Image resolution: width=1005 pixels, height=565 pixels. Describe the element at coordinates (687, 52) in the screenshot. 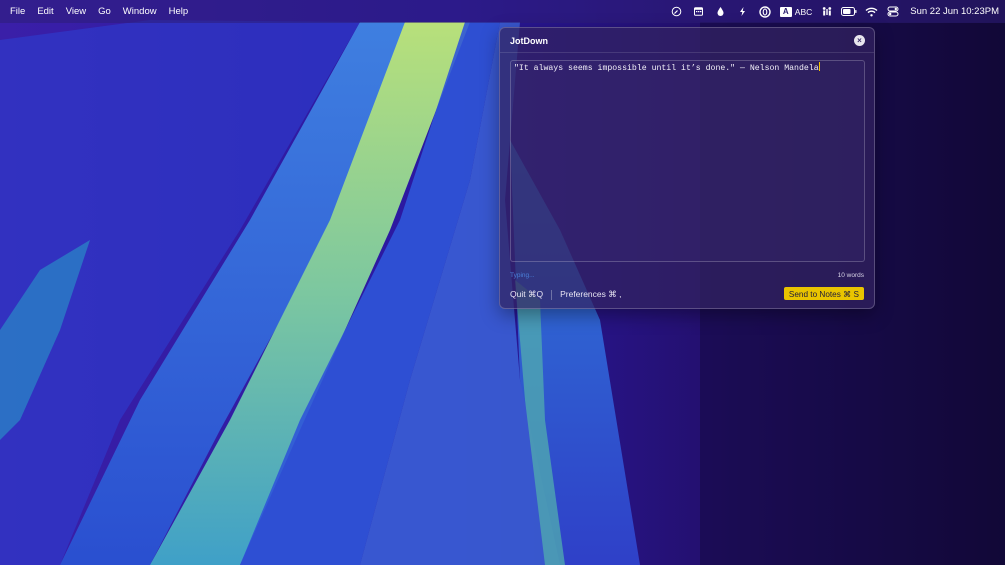

I see `title-divider` at that location.